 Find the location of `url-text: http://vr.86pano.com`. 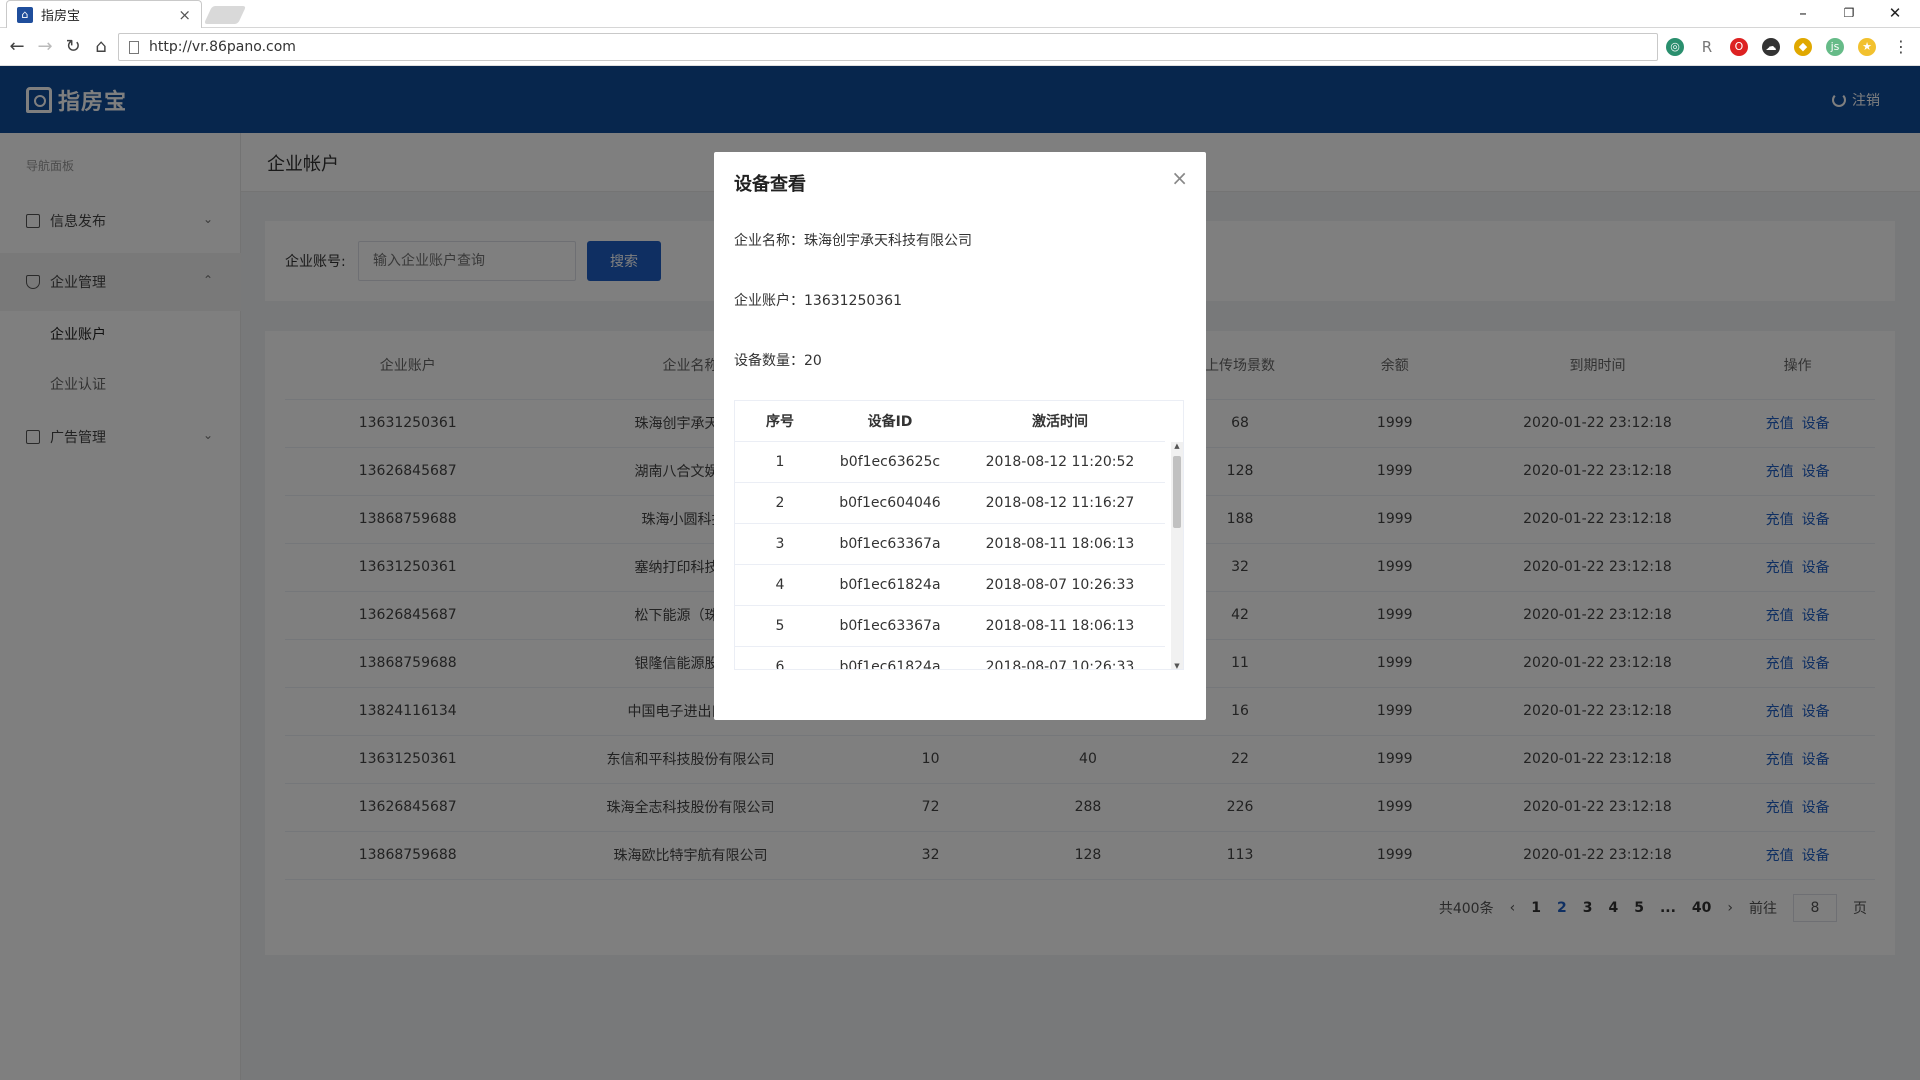

url-text: http://vr.86pano.com is located at coordinates (222, 47).